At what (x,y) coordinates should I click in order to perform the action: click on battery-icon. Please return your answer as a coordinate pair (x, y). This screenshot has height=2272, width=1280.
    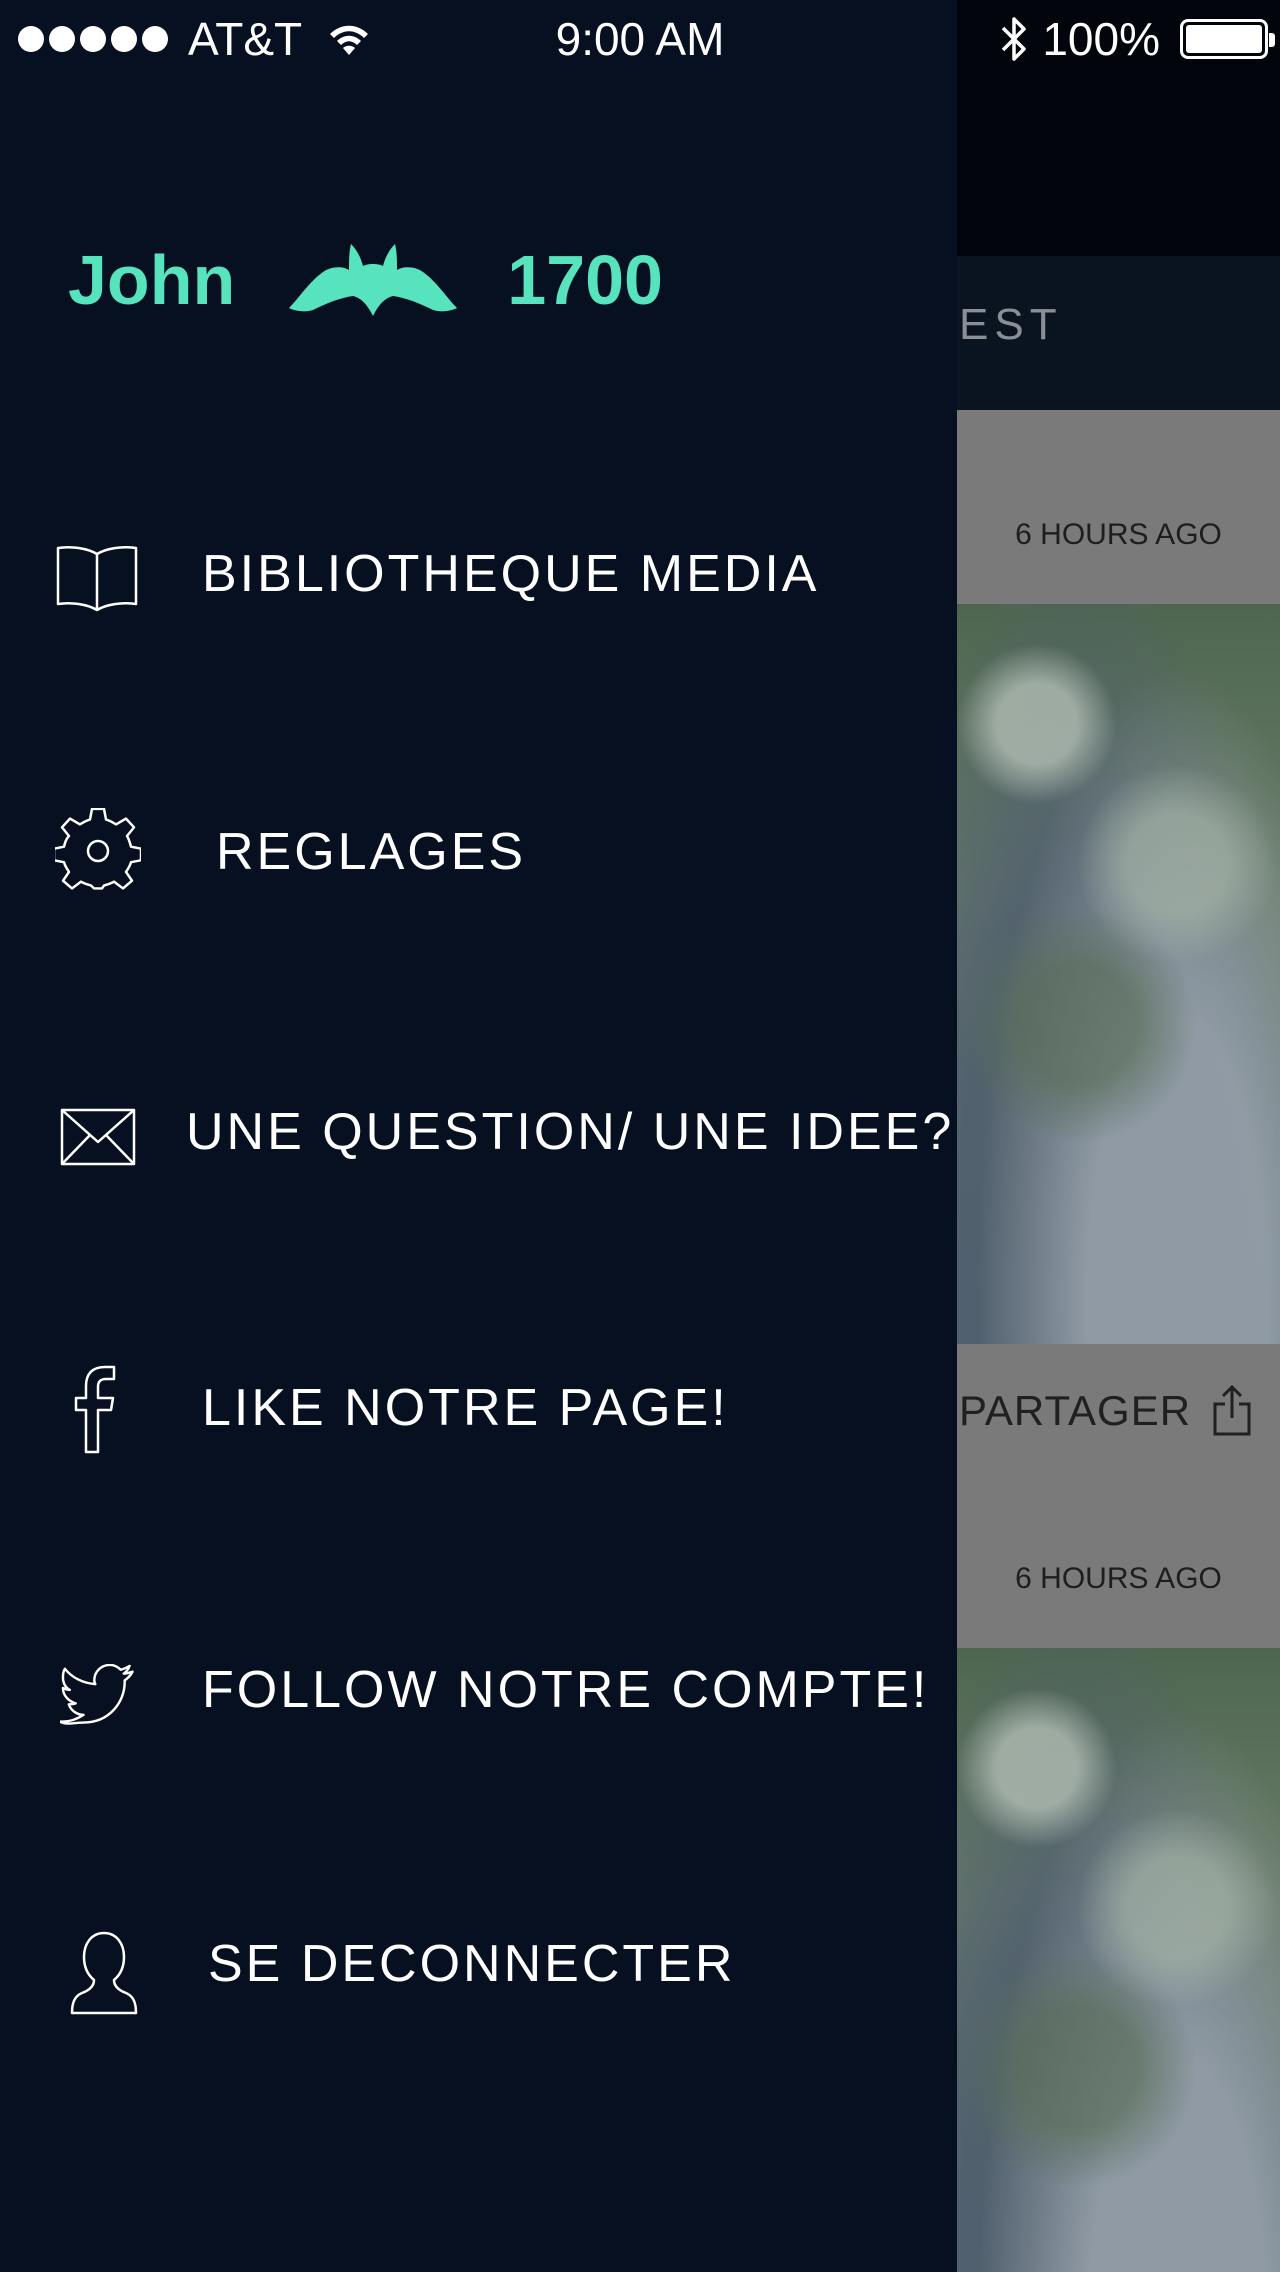
    Looking at the image, I should click on (1227, 39).